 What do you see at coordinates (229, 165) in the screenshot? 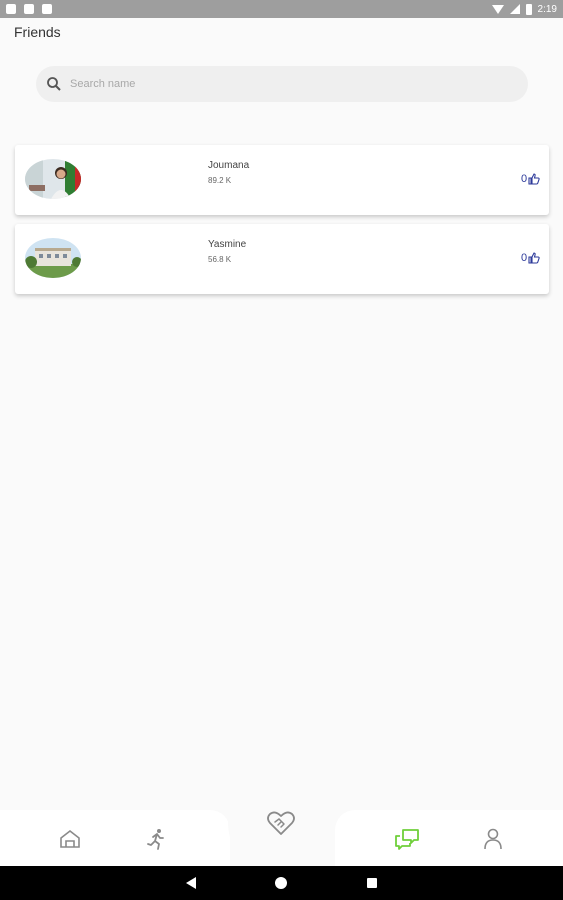
I see `friend-name: Joumana` at bounding box center [229, 165].